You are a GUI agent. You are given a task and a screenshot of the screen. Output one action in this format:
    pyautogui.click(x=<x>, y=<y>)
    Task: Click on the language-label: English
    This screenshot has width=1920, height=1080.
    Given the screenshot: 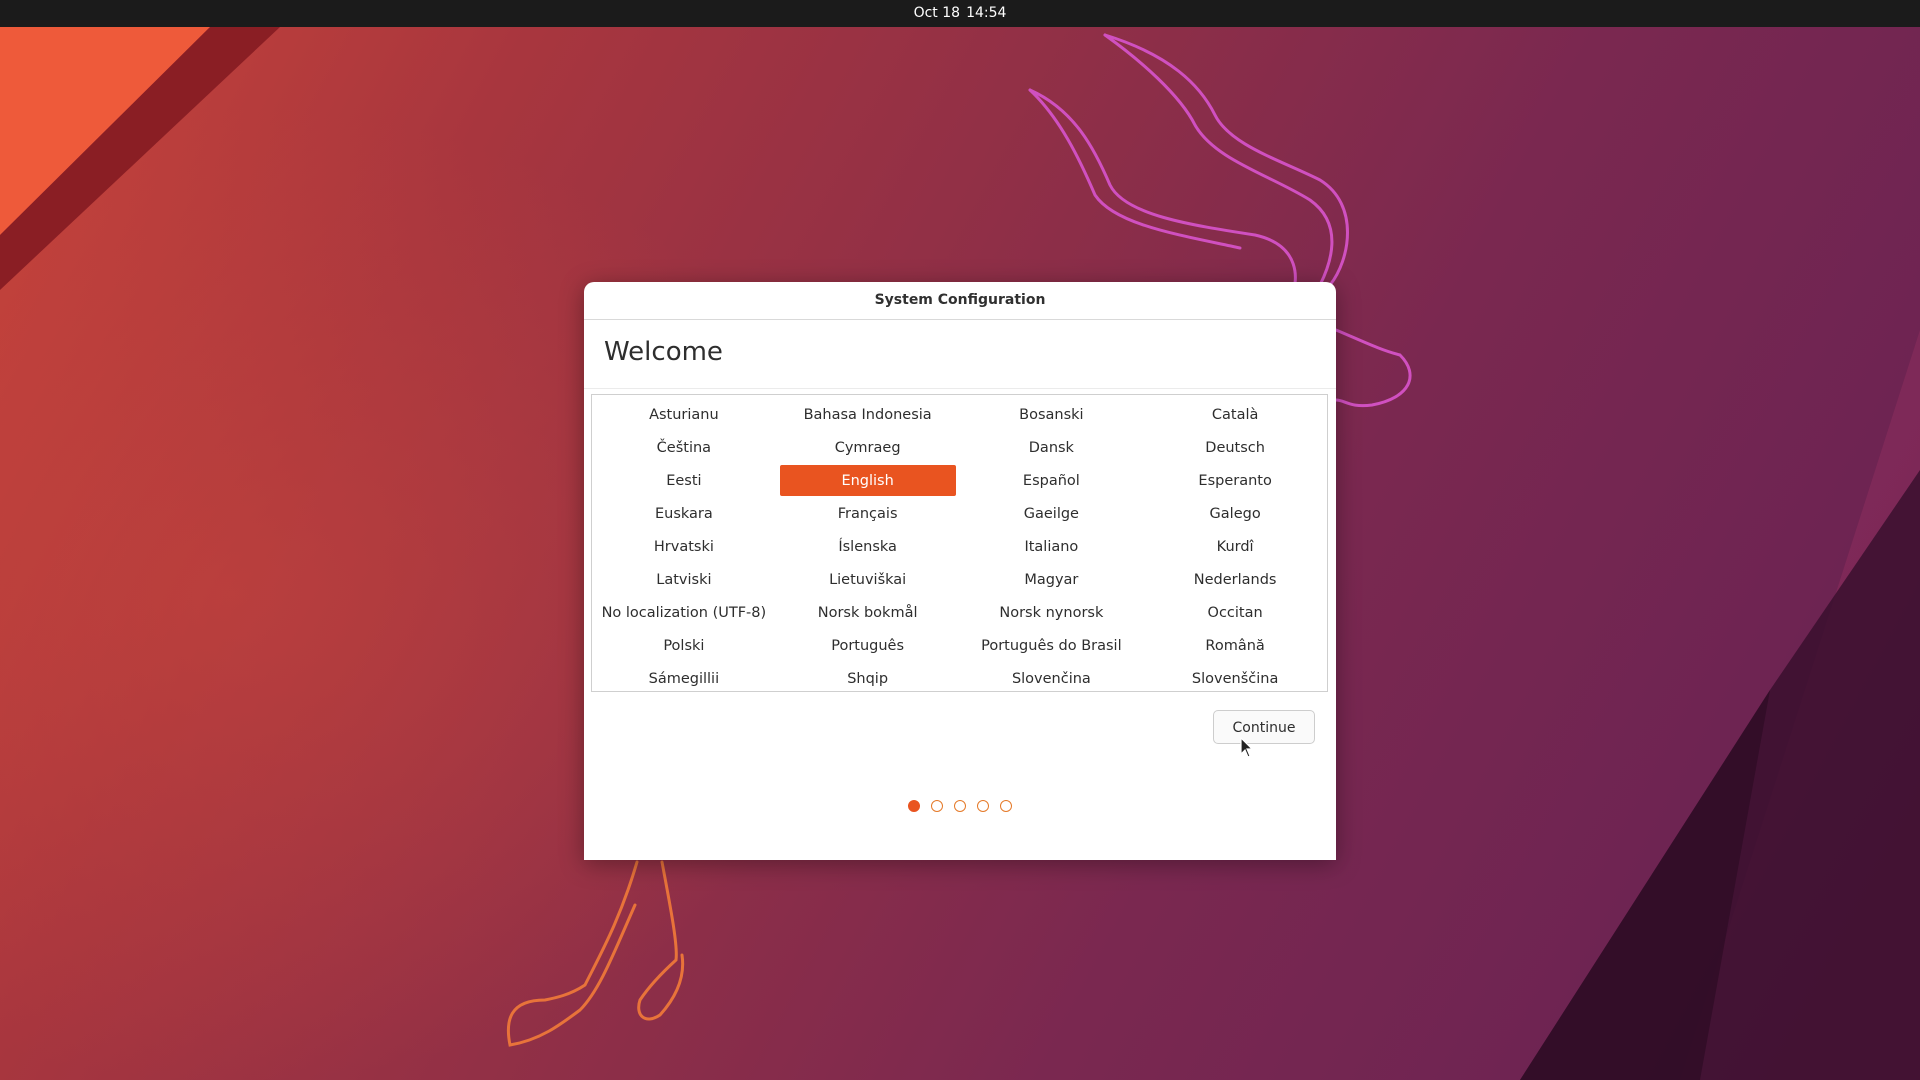 What is the action you would take?
    pyautogui.click(x=867, y=480)
    